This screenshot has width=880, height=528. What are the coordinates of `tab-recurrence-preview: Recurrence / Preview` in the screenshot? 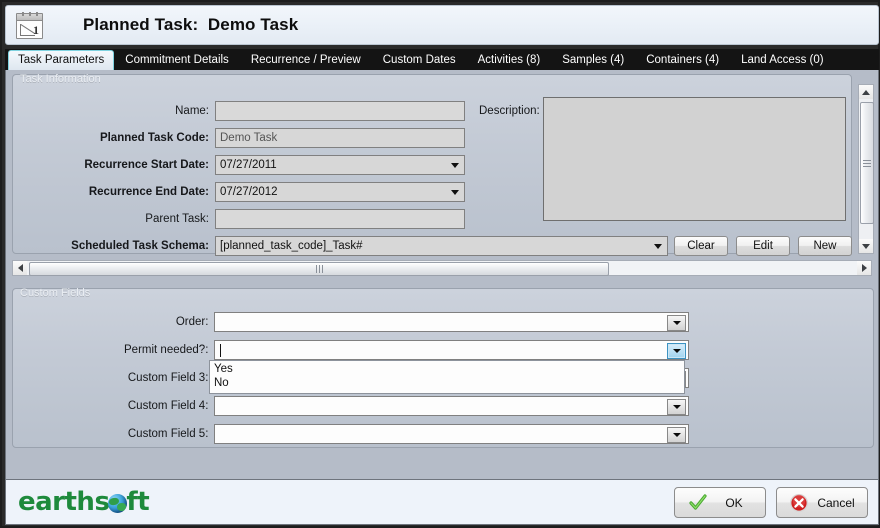 It's located at (306, 60).